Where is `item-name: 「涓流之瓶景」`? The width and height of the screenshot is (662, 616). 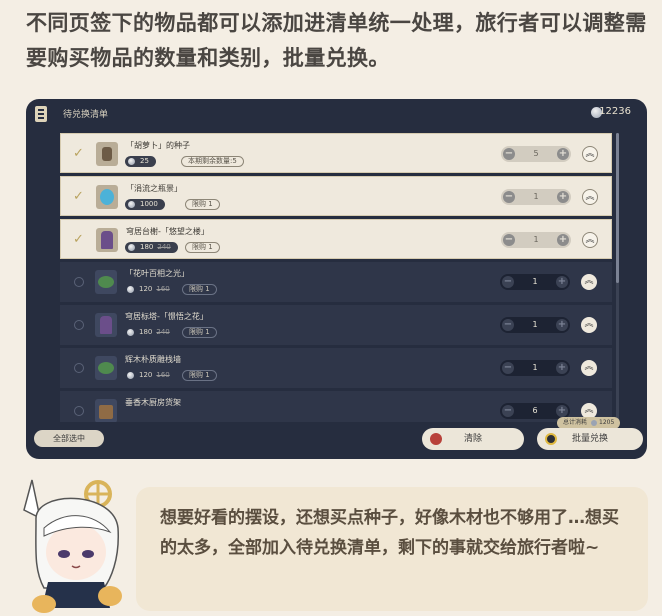
item-name: 「涓流之瓶景」 is located at coordinates (154, 188).